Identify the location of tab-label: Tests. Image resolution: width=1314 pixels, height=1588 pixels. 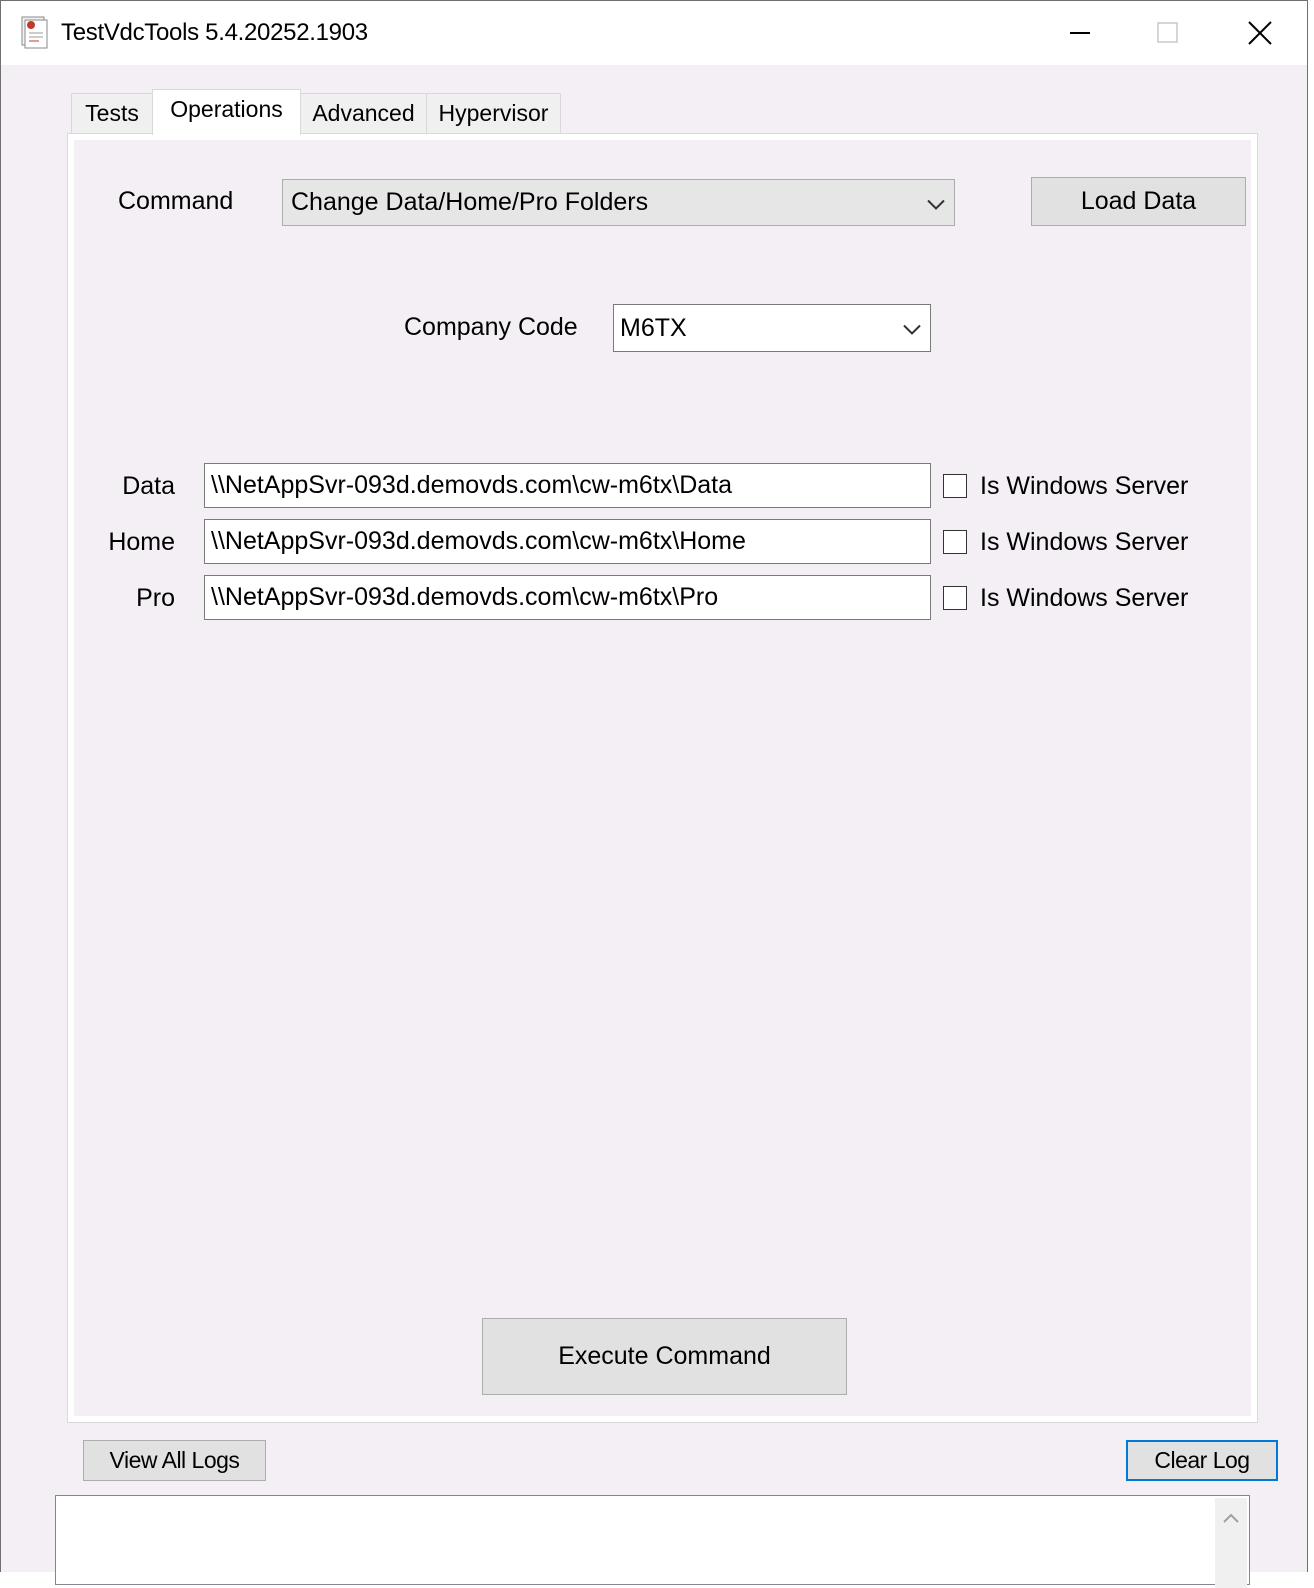
(112, 113).